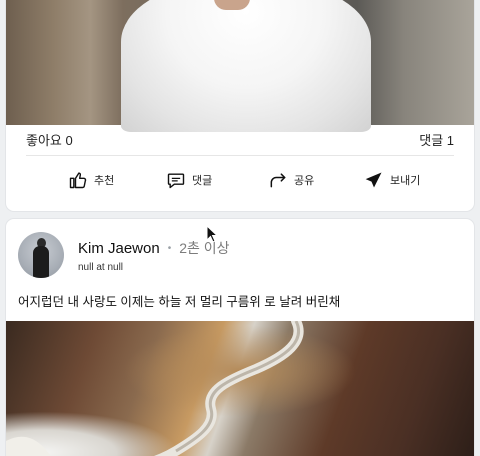 This screenshot has width=480, height=456. Describe the element at coordinates (202, 181) in the screenshot. I see `comment-label: 댓글` at that location.